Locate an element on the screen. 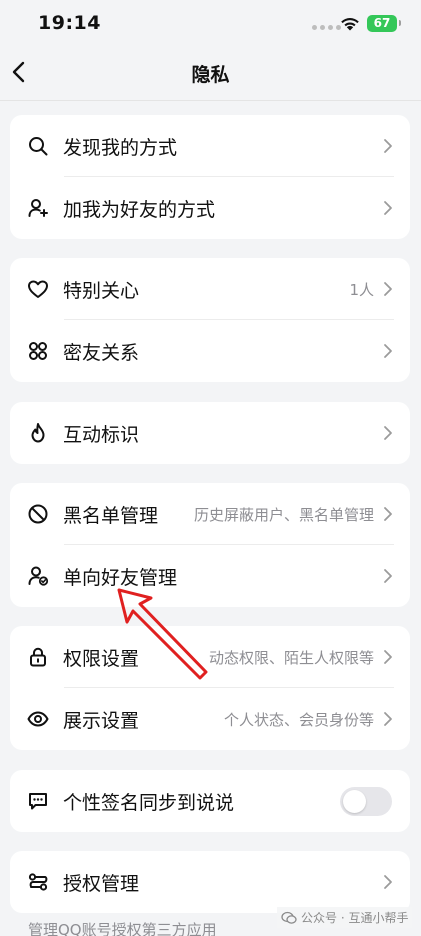  authorization-footnote: 管理QQ账号授权第三方应用 is located at coordinates (122, 928).